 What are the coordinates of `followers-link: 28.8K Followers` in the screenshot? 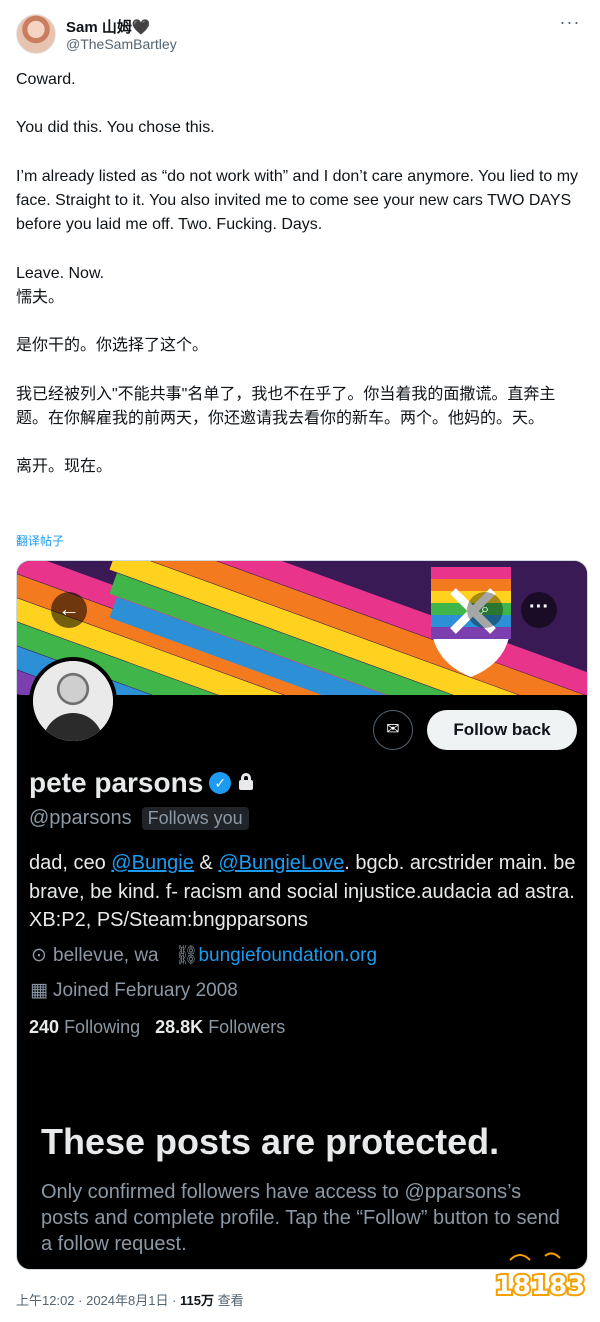 It's located at (220, 1027).